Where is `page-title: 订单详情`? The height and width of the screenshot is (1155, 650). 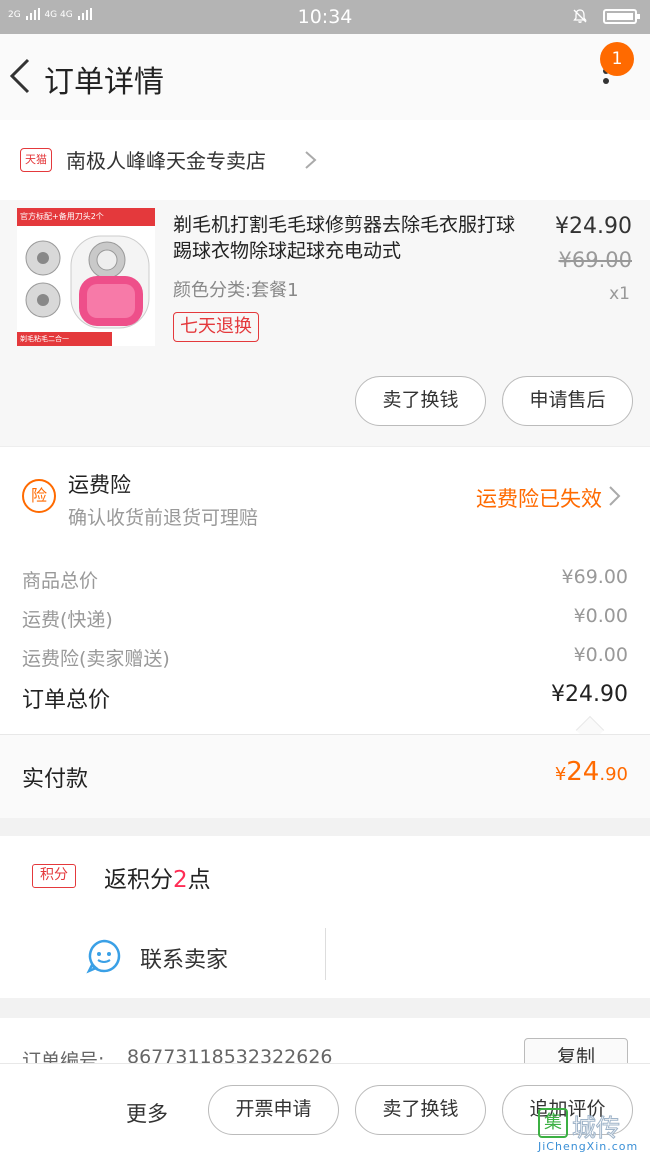
page-title: 订单详情 is located at coordinates (104, 82).